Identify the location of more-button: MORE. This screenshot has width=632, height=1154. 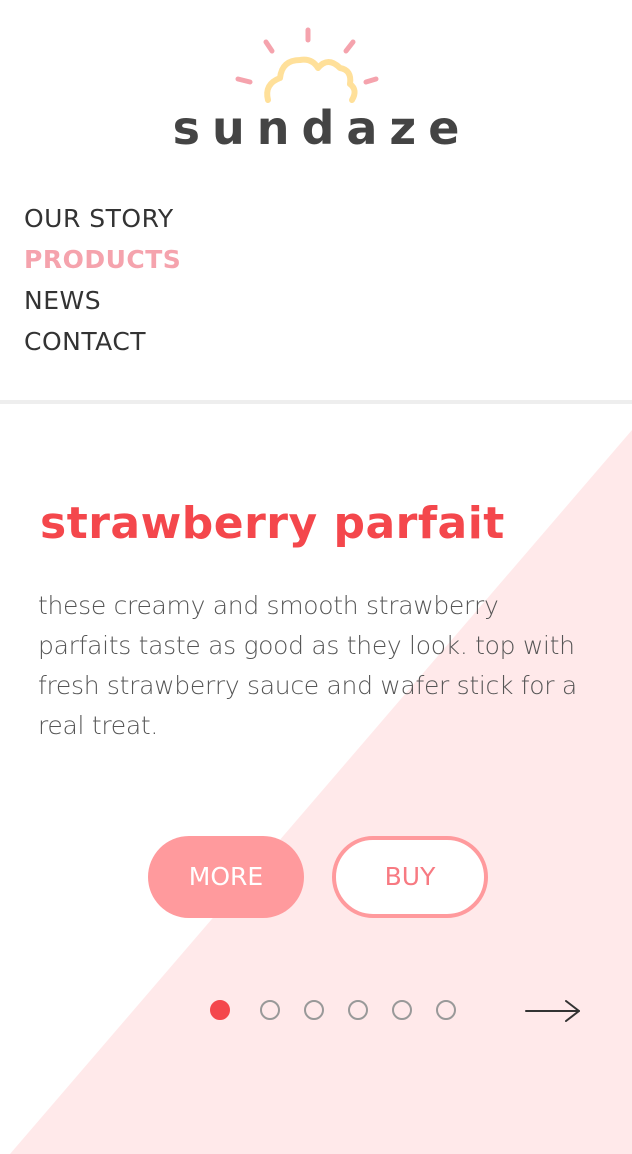
(226, 877).